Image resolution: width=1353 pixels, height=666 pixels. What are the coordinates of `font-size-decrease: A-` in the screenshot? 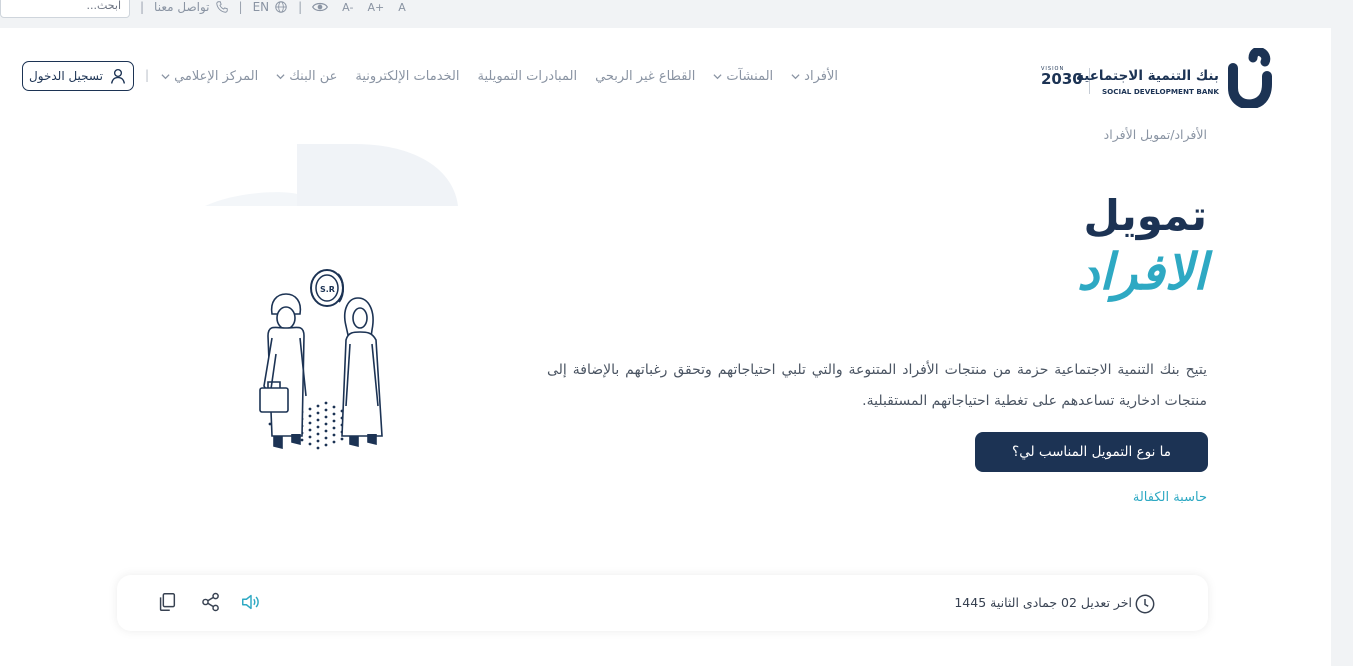 It's located at (347, 7).